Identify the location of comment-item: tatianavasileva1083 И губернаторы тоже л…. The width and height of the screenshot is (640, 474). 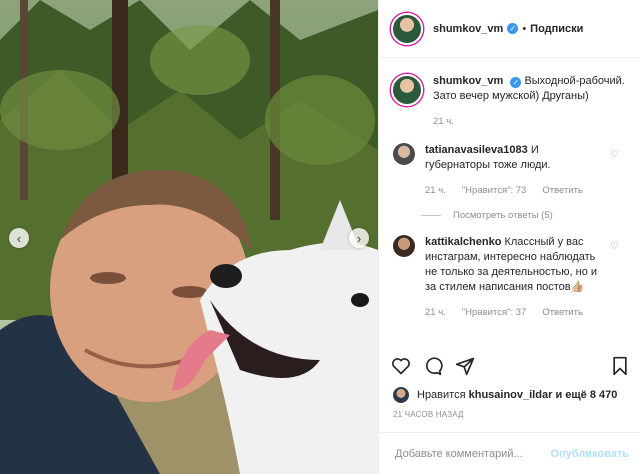
(509, 163).